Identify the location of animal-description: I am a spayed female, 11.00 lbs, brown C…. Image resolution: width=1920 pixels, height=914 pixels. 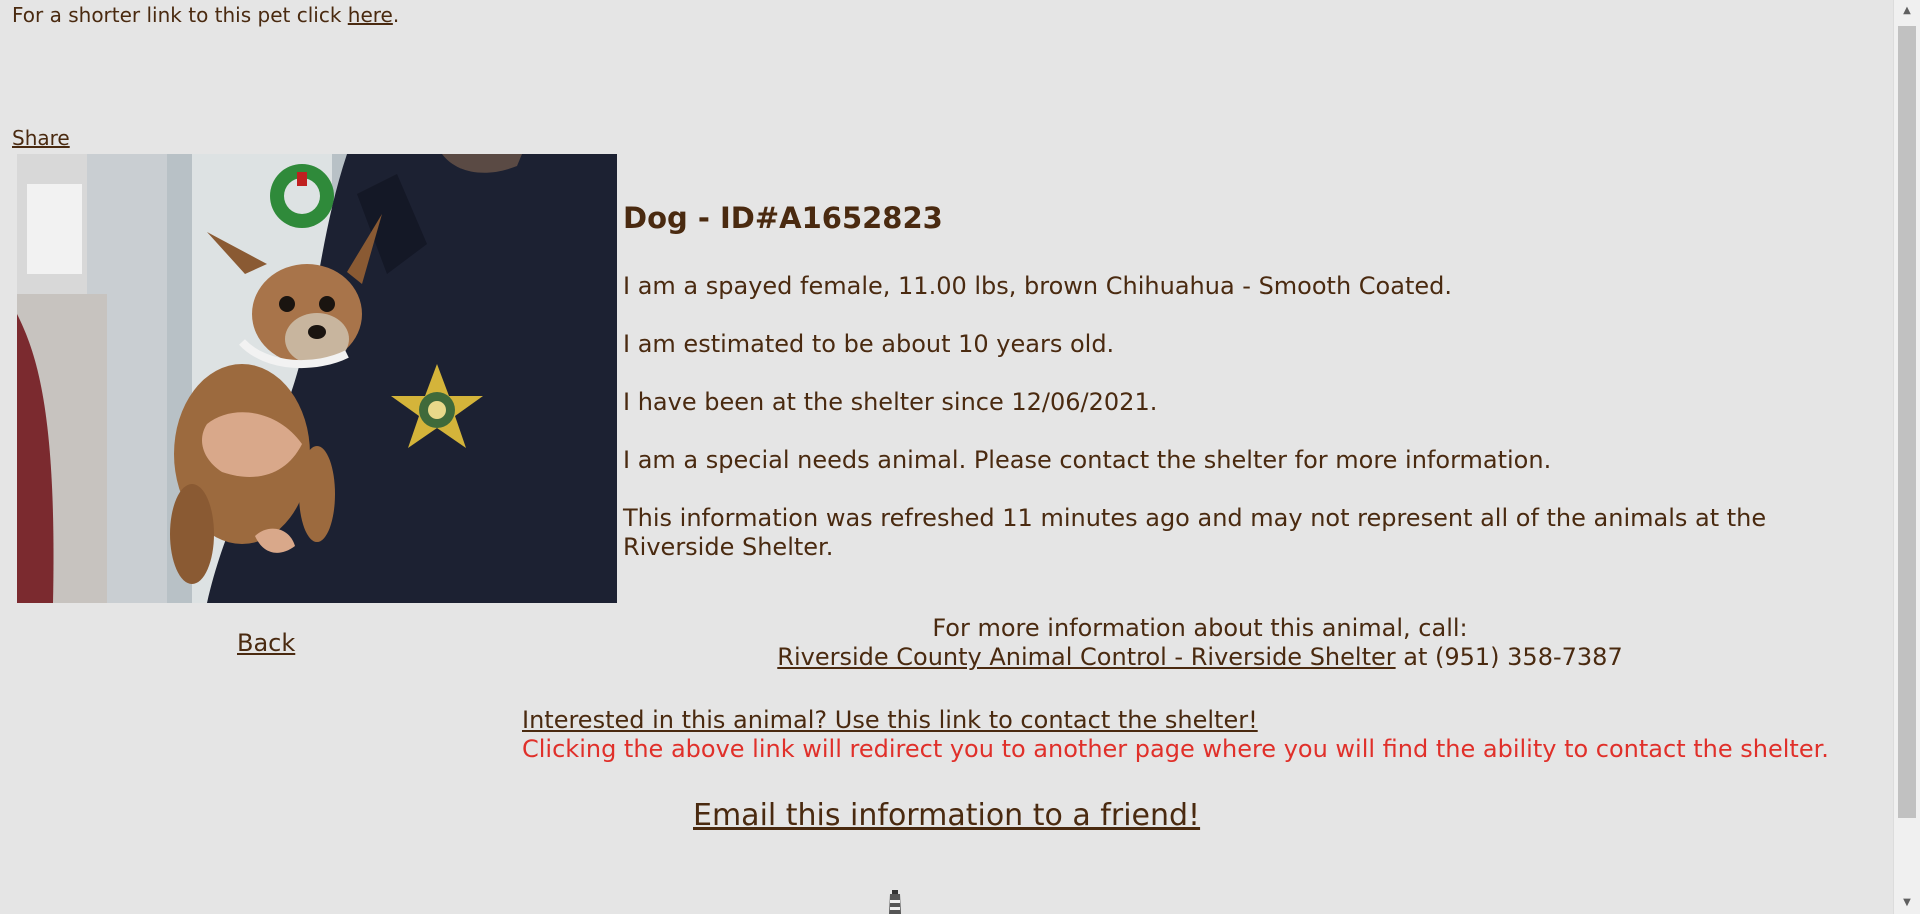
(1037, 286).